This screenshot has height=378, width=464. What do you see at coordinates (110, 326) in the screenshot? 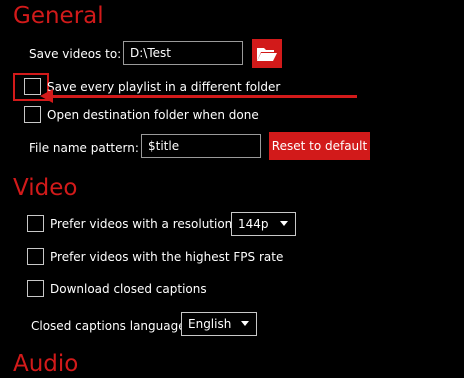
I see `captions-language-label: Closed captions language:` at bounding box center [110, 326].